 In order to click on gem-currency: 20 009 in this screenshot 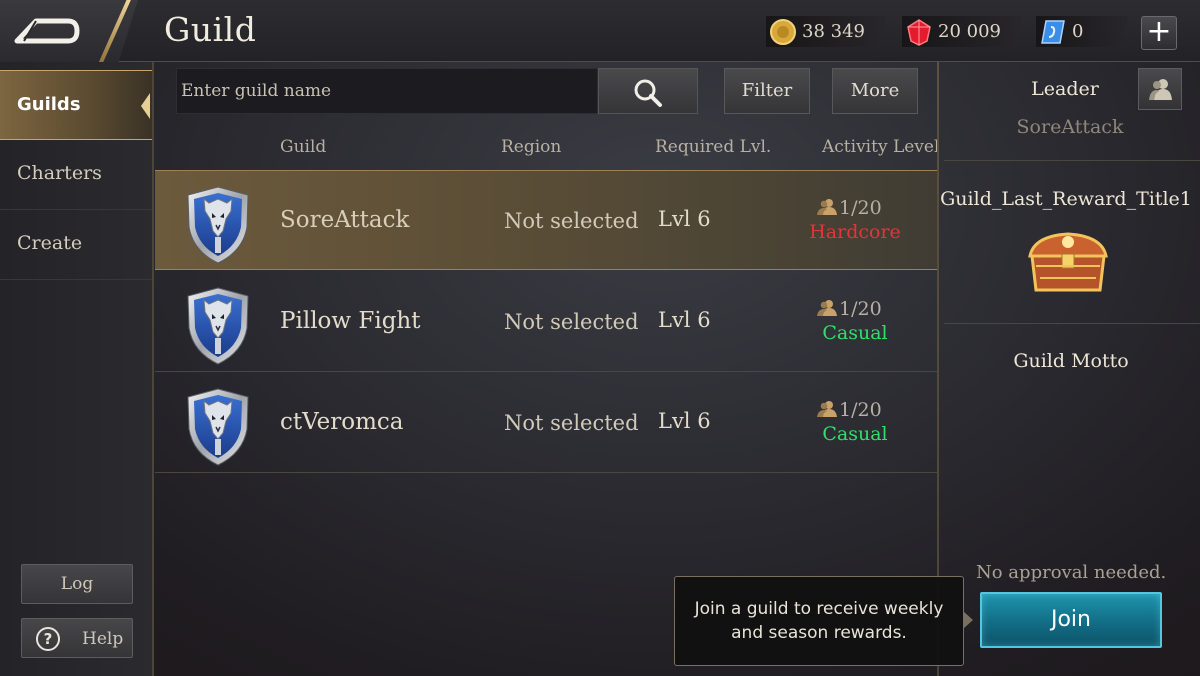, I will do `click(962, 31)`.